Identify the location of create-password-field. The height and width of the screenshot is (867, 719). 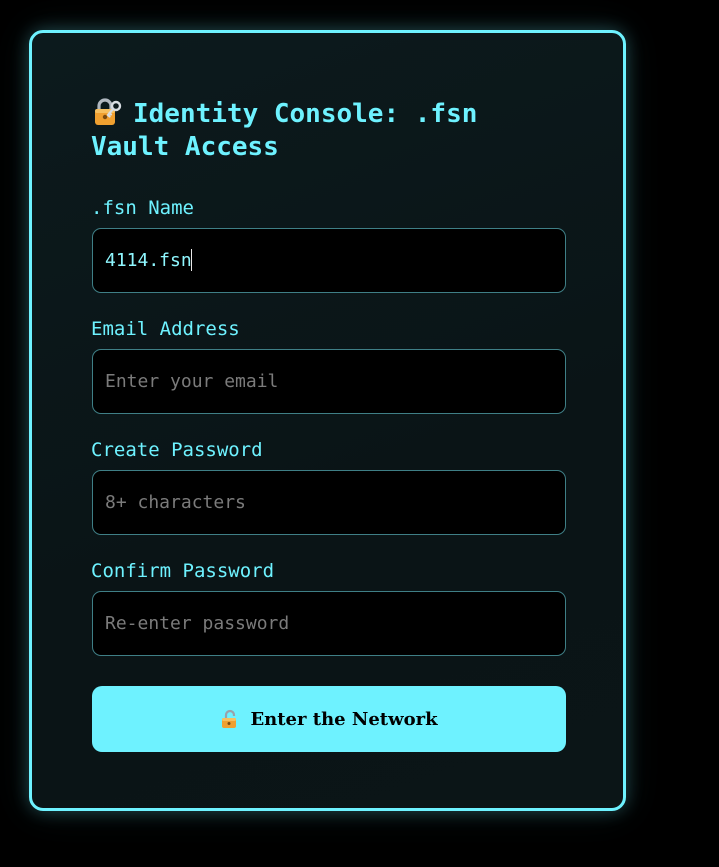
(329, 502).